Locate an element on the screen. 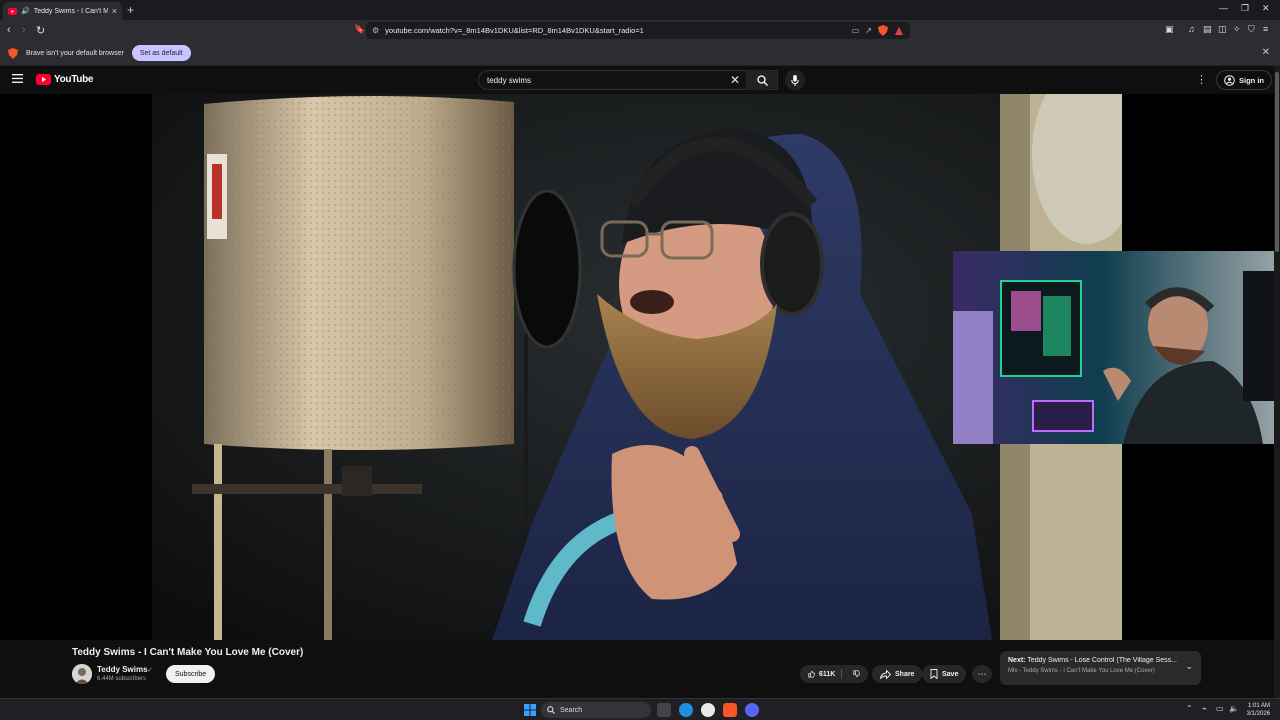 The height and width of the screenshot is (720, 1280). infobar-close-icon: ✕ is located at coordinates (1266, 52).